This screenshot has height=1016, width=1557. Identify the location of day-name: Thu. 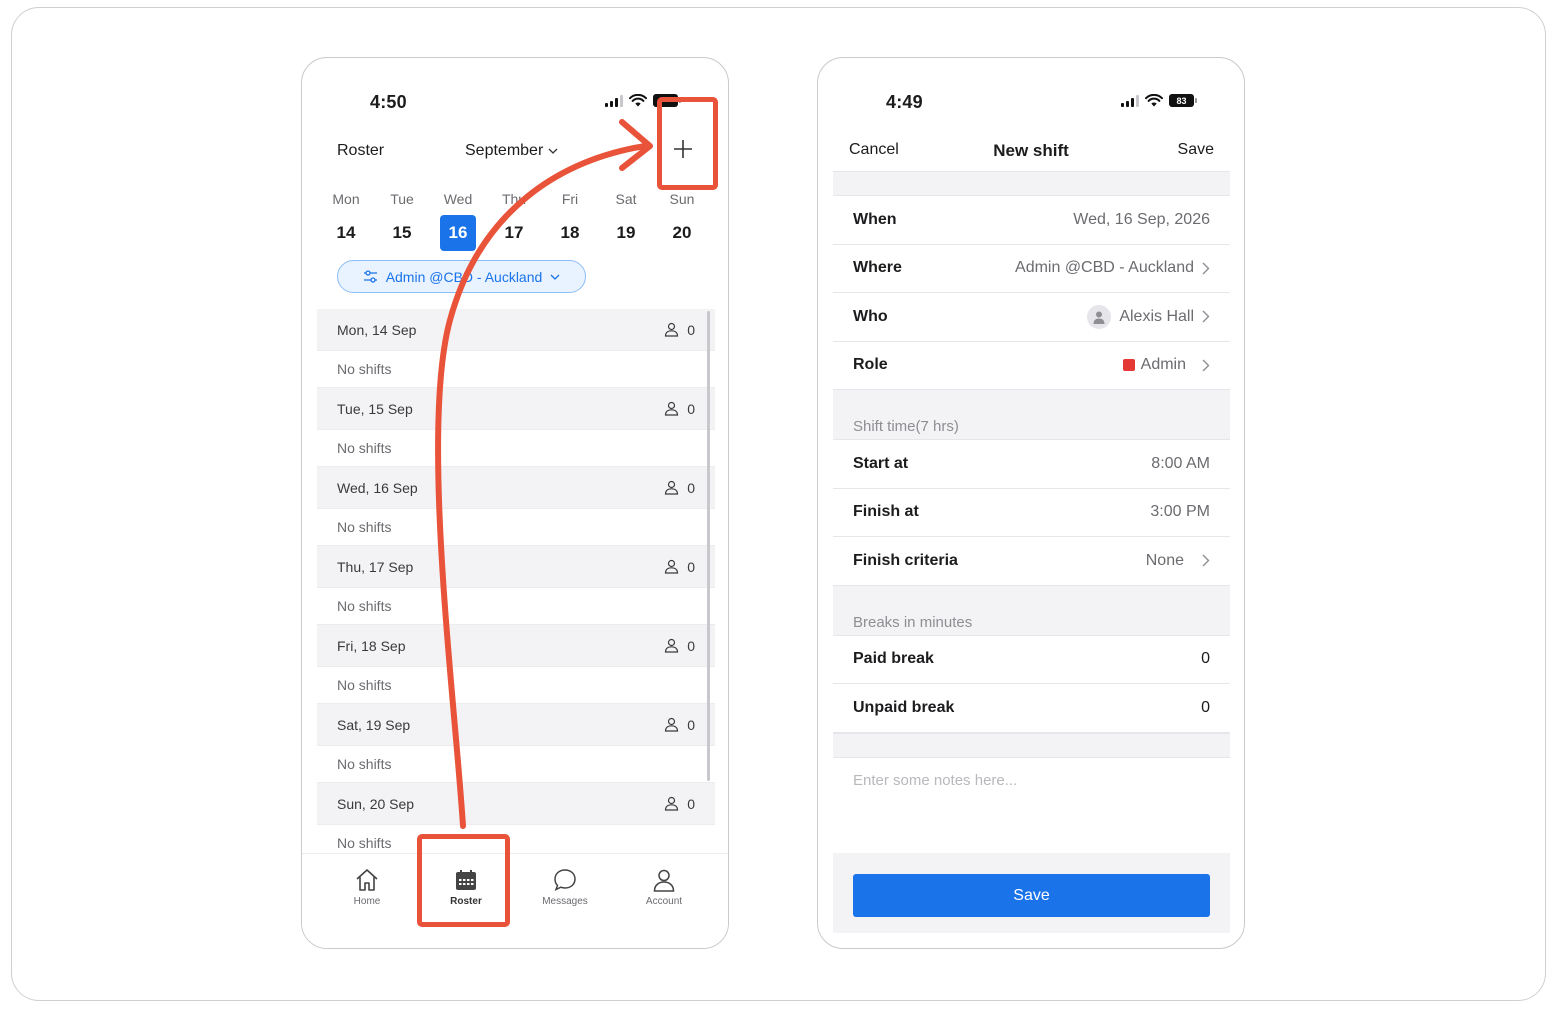
(514, 199).